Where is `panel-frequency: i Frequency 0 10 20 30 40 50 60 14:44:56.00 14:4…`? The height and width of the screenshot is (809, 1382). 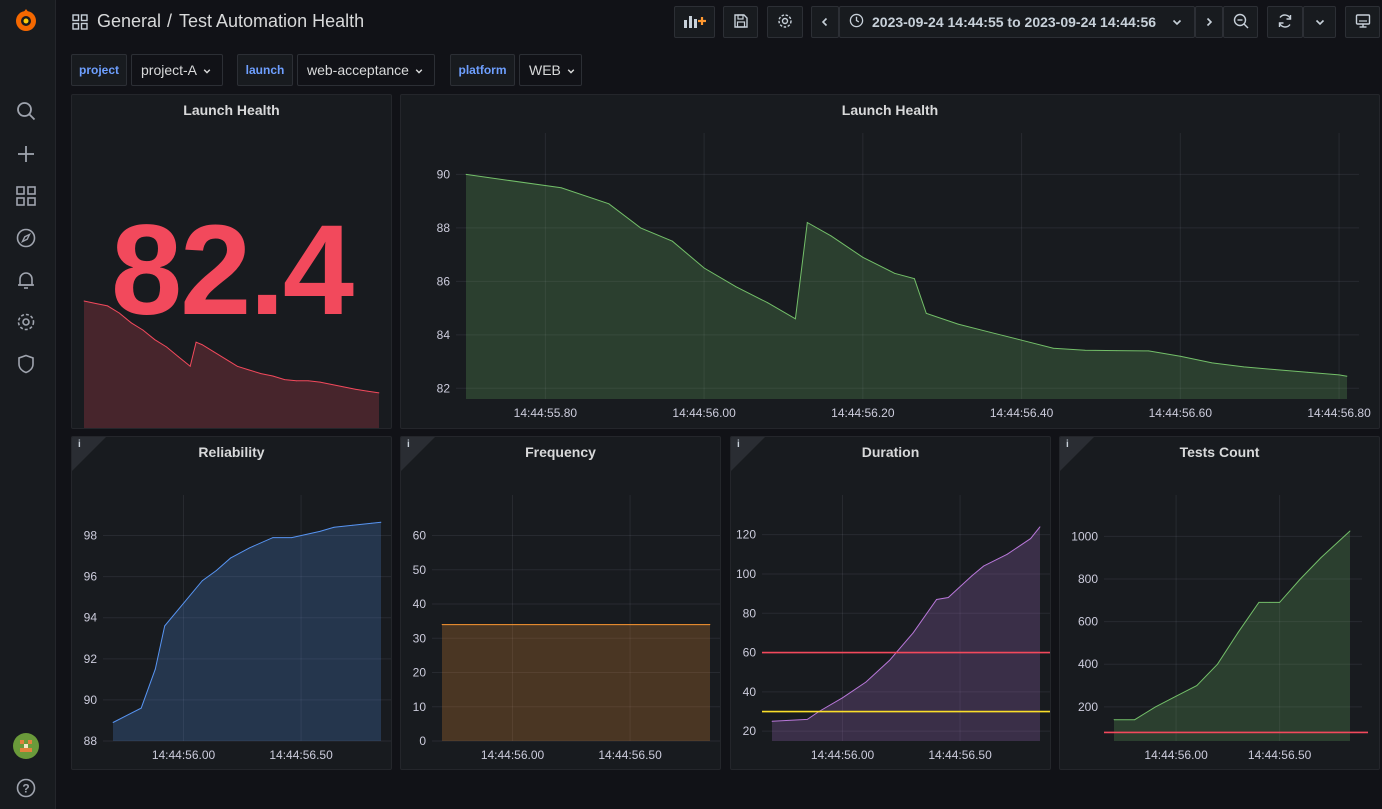
panel-frequency: i Frequency 0 10 20 30 40 50 60 14:44:56.00 14:4… is located at coordinates (560, 603).